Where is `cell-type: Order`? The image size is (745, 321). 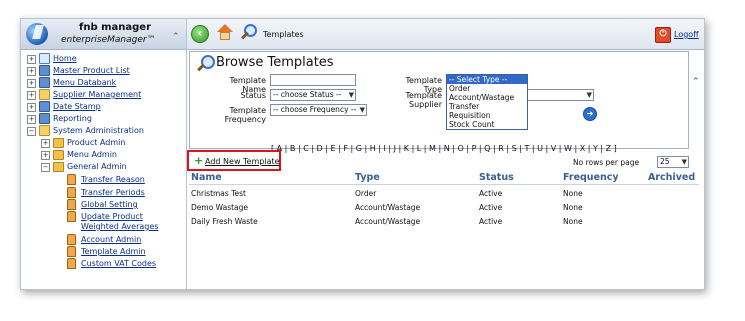 cell-type: Order is located at coordinates (366, 193).